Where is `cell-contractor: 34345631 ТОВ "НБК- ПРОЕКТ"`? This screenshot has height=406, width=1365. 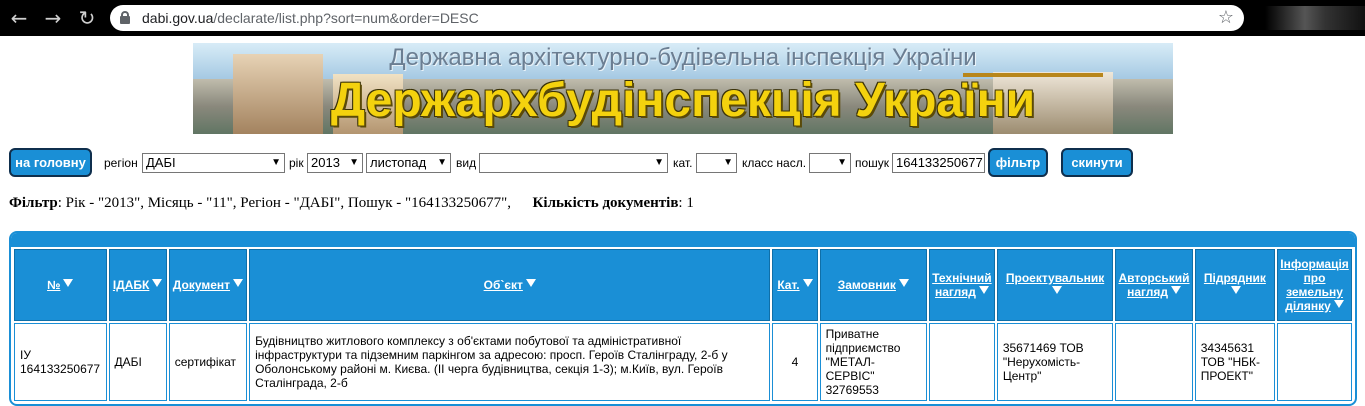 cell-contractor: 34345631 ТОВ "НБК- ПРОЕКТ" is located at coordinates (1235, 362).